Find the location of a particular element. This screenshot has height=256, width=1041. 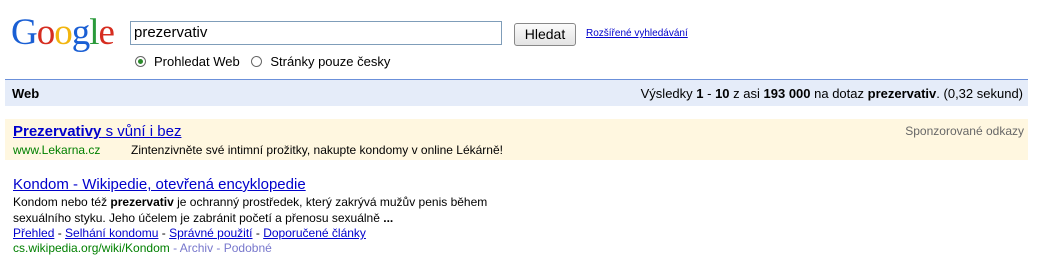

stats-range-end: 10 is located at coordinates (722, 93).